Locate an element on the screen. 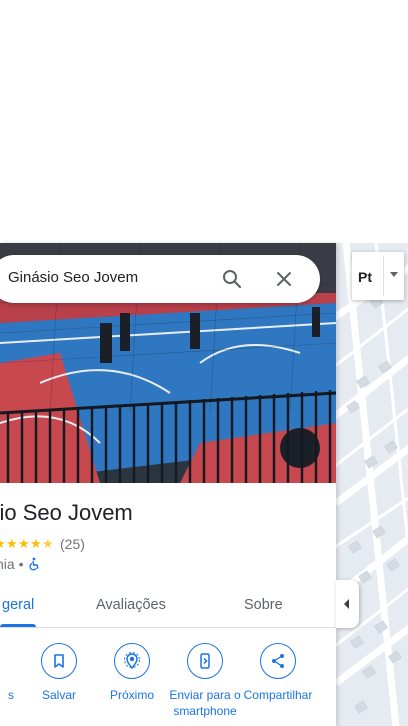 Image resolution: width=408 pixels, height=726 pixels. chevron-down-icon is located at coordinates (394, 274).